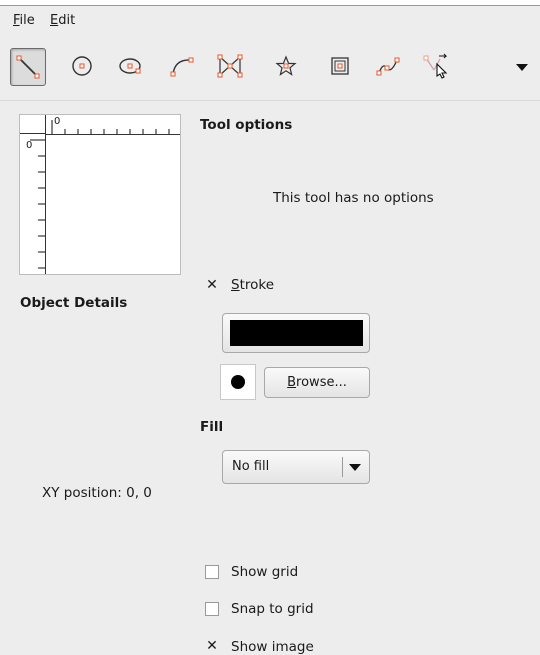 The image size is (540, 655). What do you see at coordinates (270, 21) in the screenshot?
I see `menu-bar: File Edit` at bounding box center [270, 21].